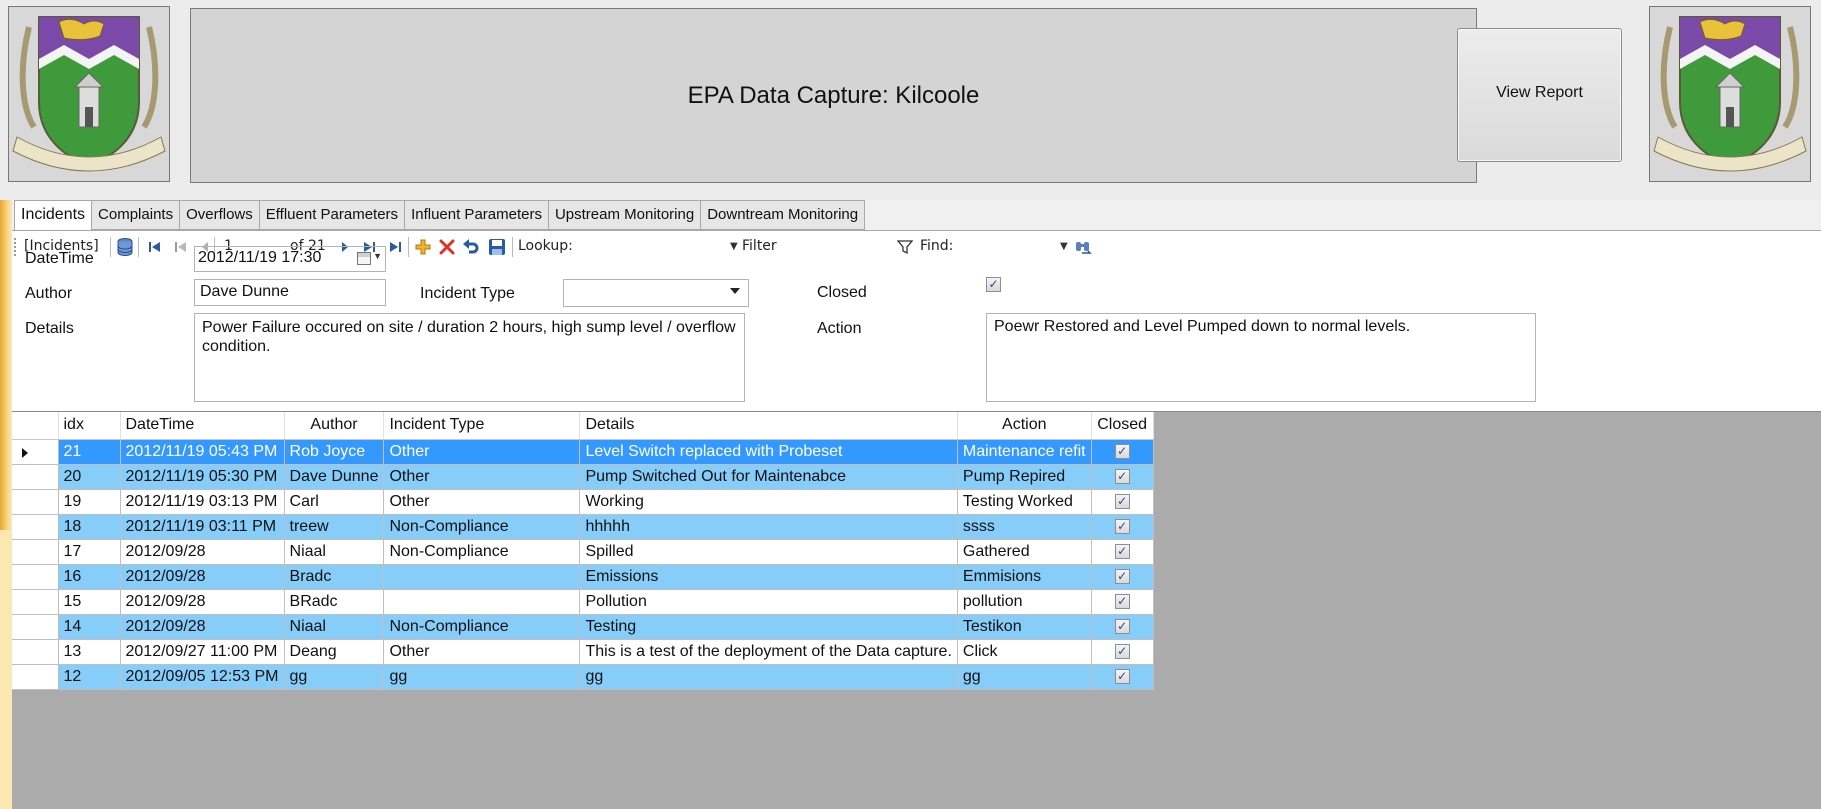 The width and height of the screenshot is (1821, 809). I want to click on cell-details: hhhhh, so click(768, 527).